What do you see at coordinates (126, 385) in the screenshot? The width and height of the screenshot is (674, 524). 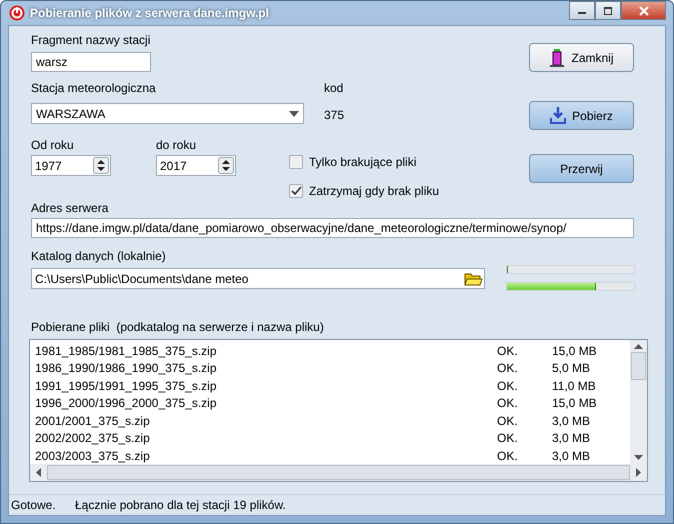 I see `file-name: 1991_1995/1991_1995_375_s.zip` at bounding box center [126, 385].